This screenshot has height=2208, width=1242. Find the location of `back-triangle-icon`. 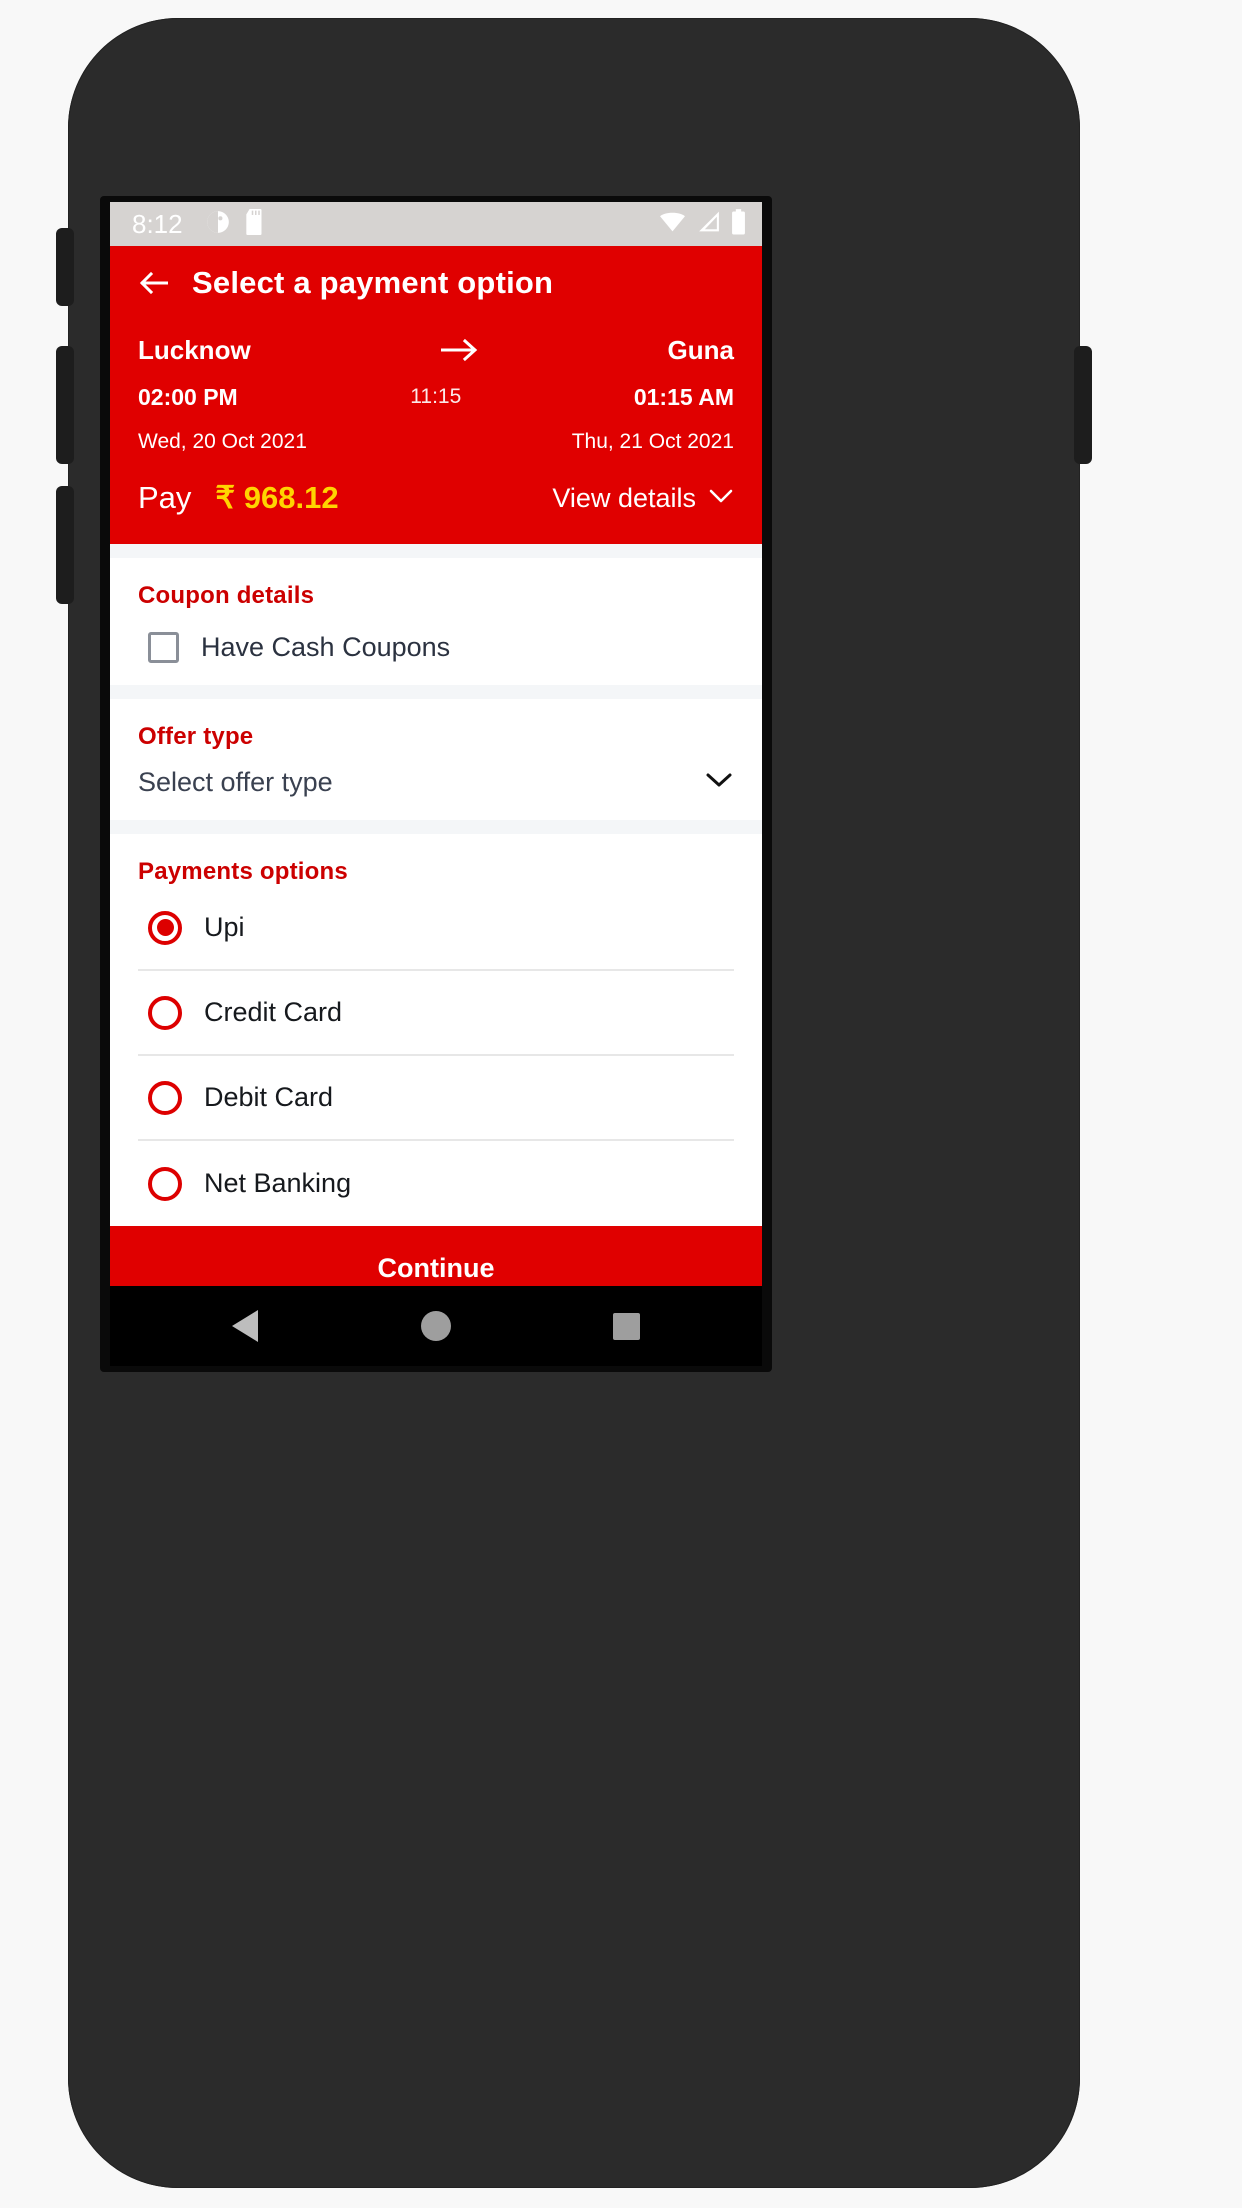

back-triangle-icon is located at coordinates (245, 1326).